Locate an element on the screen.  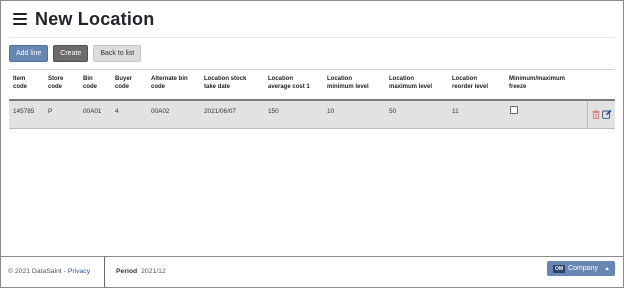
company-badge: OM is located at coordinates (559, 268).